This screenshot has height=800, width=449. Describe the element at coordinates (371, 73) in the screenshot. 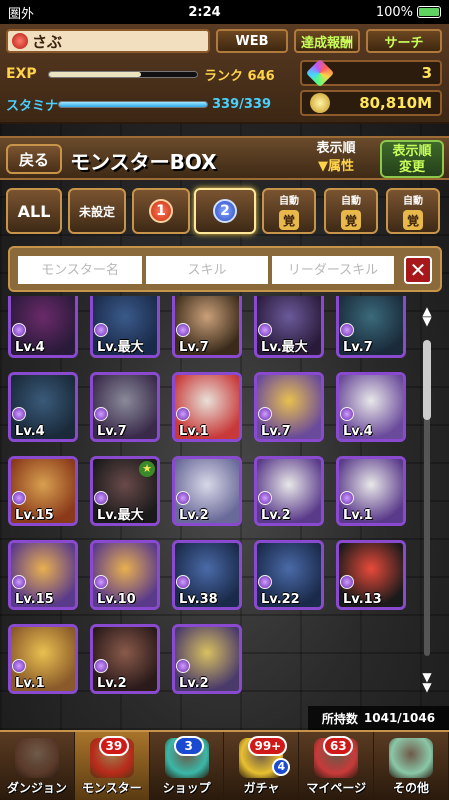

I see `magic-stone-counter: 3` at that location.